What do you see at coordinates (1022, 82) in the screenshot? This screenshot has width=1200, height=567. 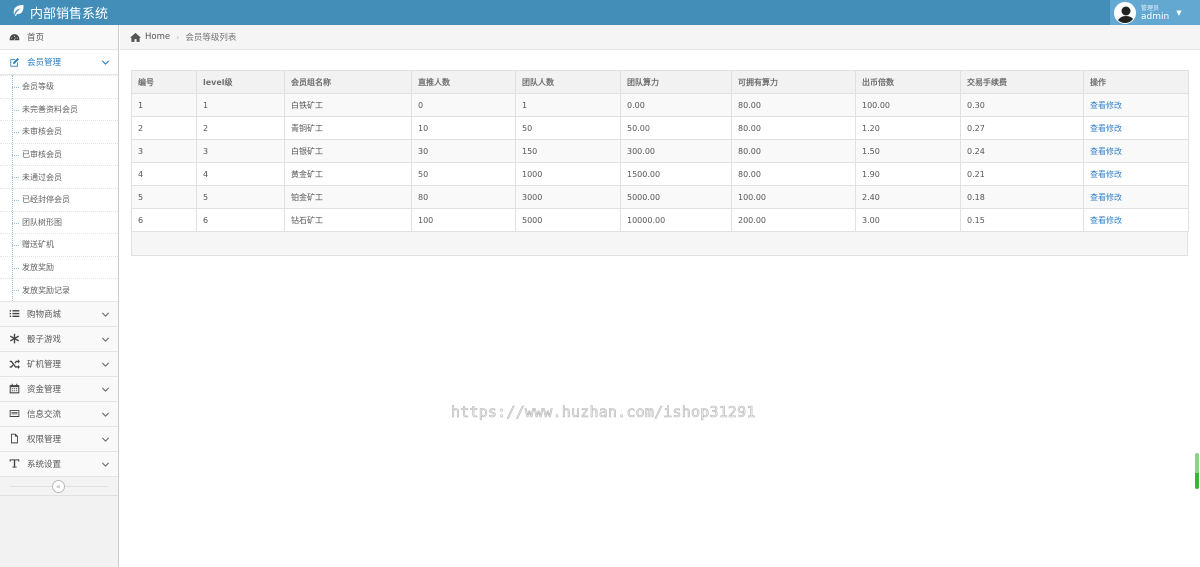 I see `column-header: 交易手续费` at bounding box center [1022, 82].